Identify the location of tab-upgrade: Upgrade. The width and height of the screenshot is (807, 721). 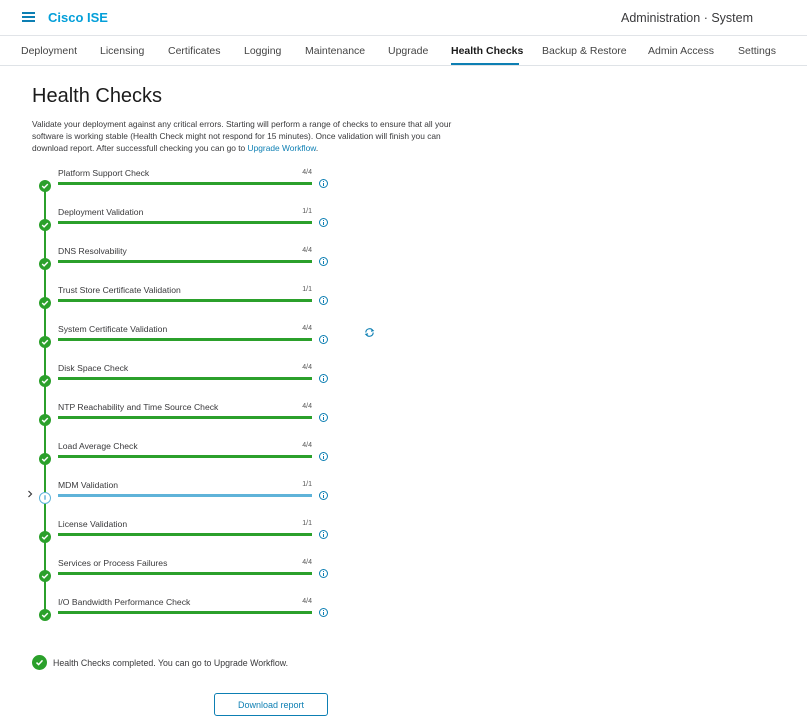
(408, 51).